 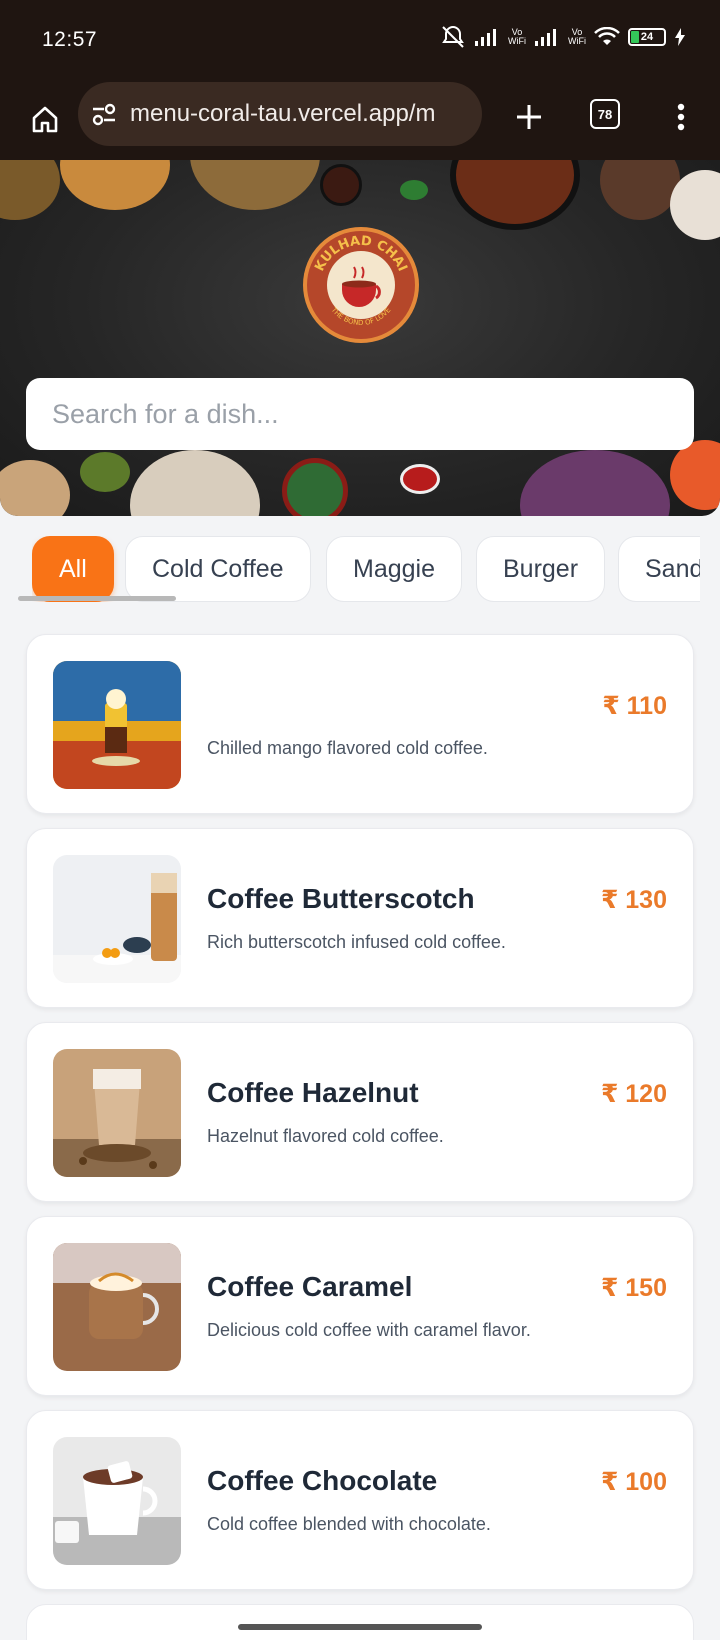 I want to click on category-tabs: All Cold Coffee Maggie Burger Sand, so click(x=366, y=569).